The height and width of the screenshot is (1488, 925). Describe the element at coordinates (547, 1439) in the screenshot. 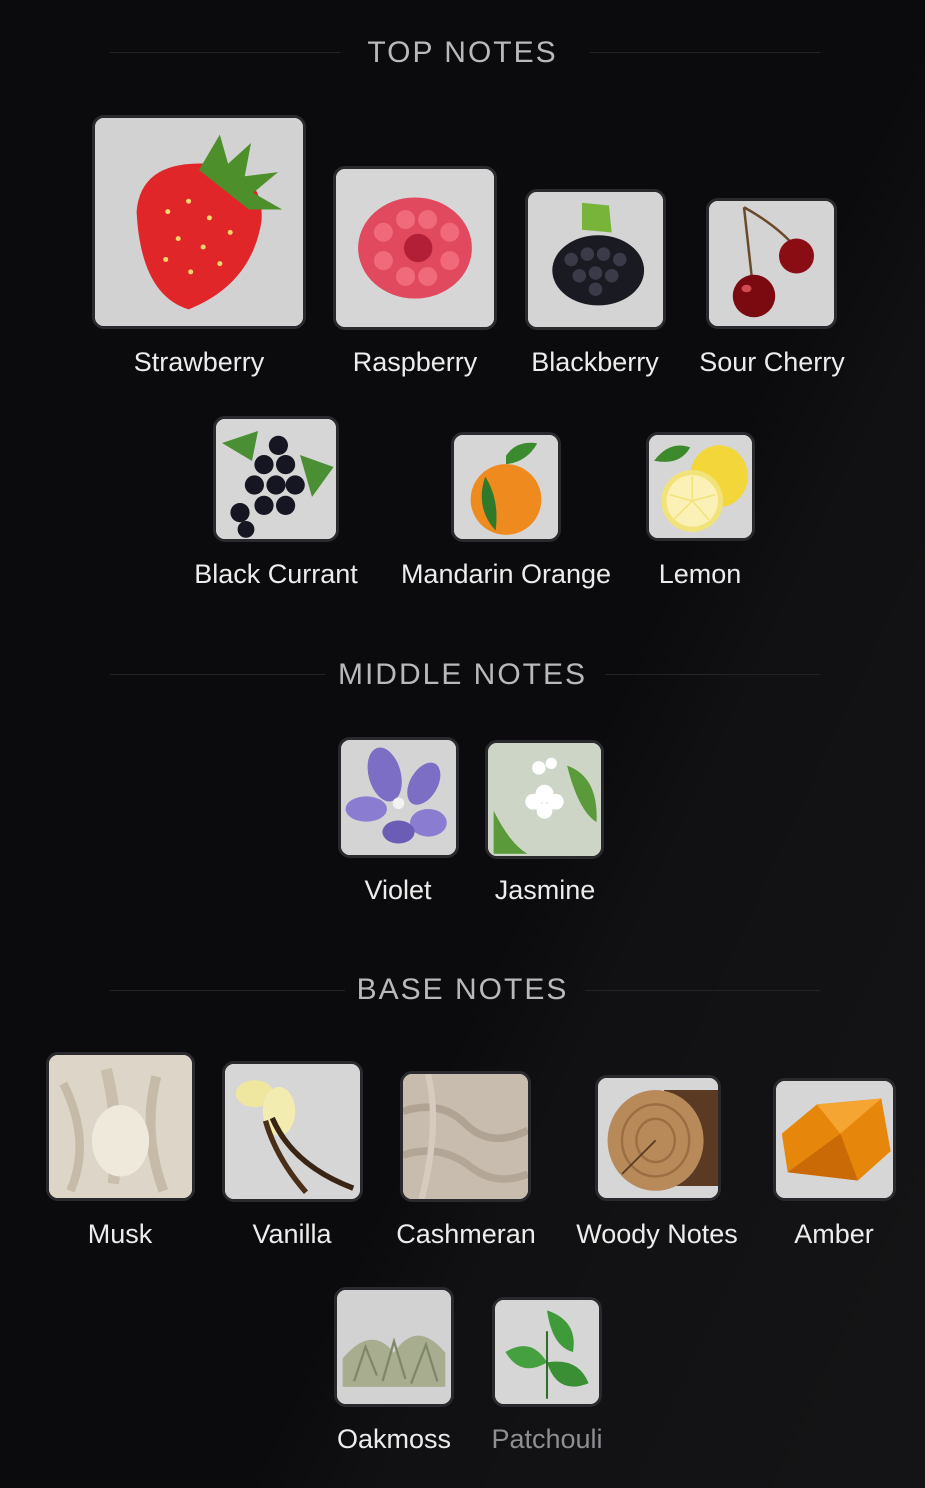

I see `note-label: Patchouli` at that location.